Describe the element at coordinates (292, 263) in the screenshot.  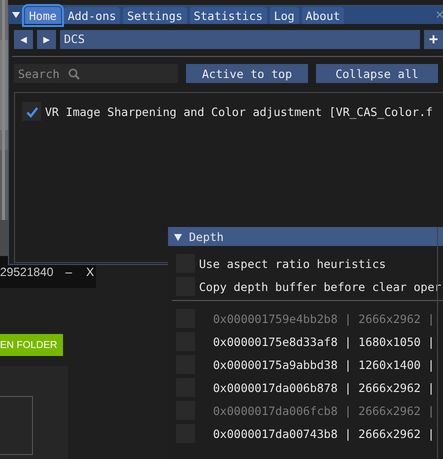
I see `option-label: Use aspect ratio heuristics` at that location.